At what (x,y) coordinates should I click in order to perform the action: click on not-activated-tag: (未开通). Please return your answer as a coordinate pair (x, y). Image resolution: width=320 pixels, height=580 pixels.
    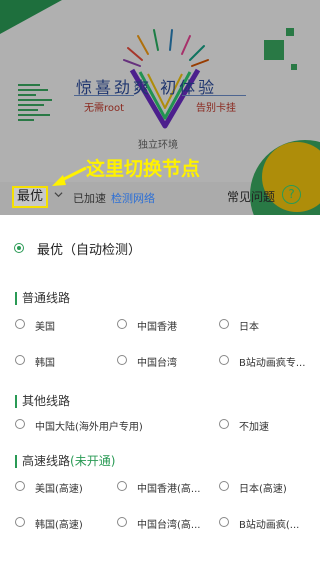
    Looking at the image, I should click on (93, 461).